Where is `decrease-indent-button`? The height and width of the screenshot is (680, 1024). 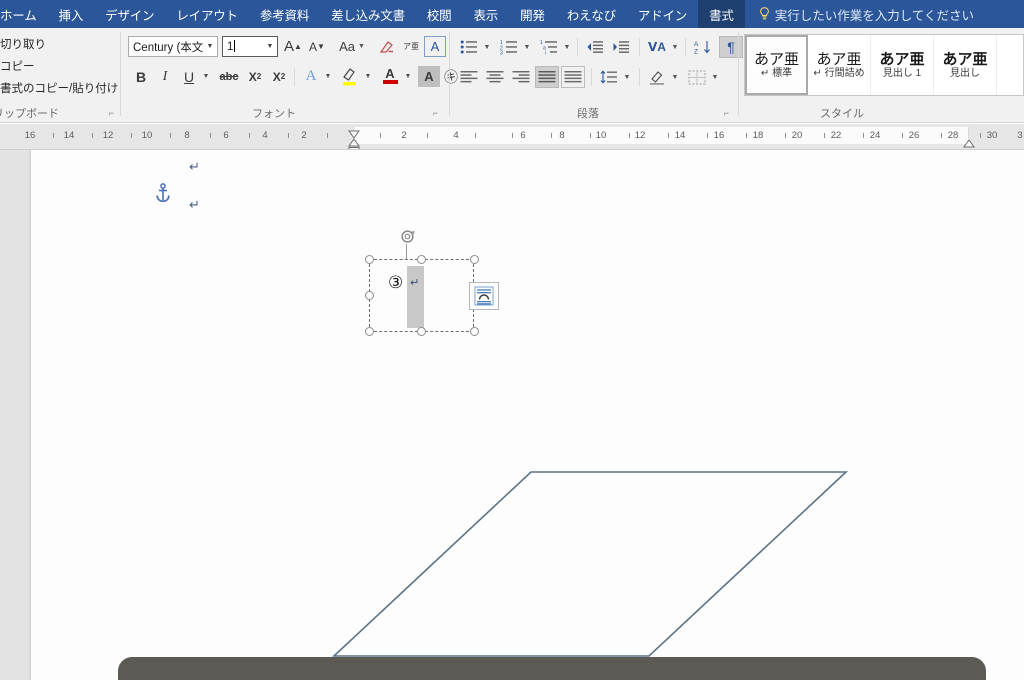
decrease-indent-button is located at coordinates (595, 47).